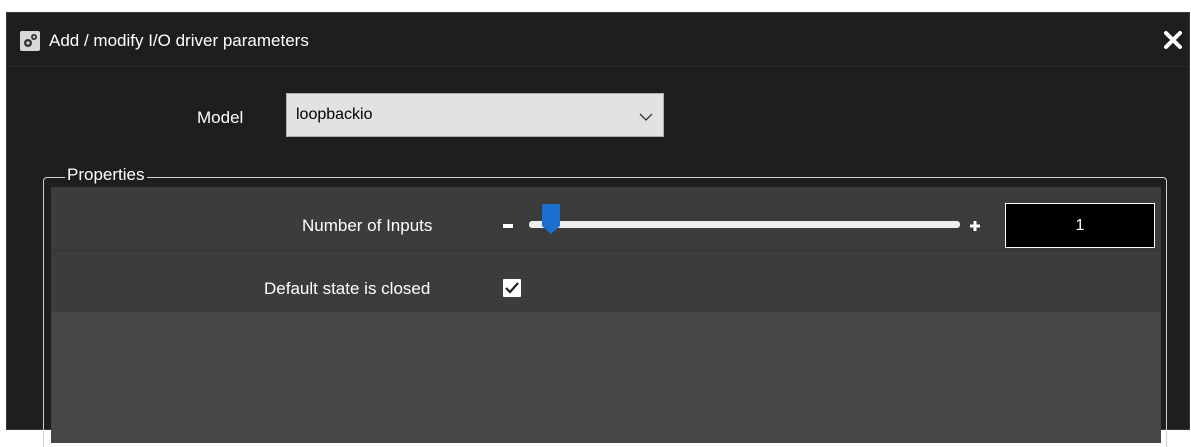  I want to click on increment-button, so click(975, 224).